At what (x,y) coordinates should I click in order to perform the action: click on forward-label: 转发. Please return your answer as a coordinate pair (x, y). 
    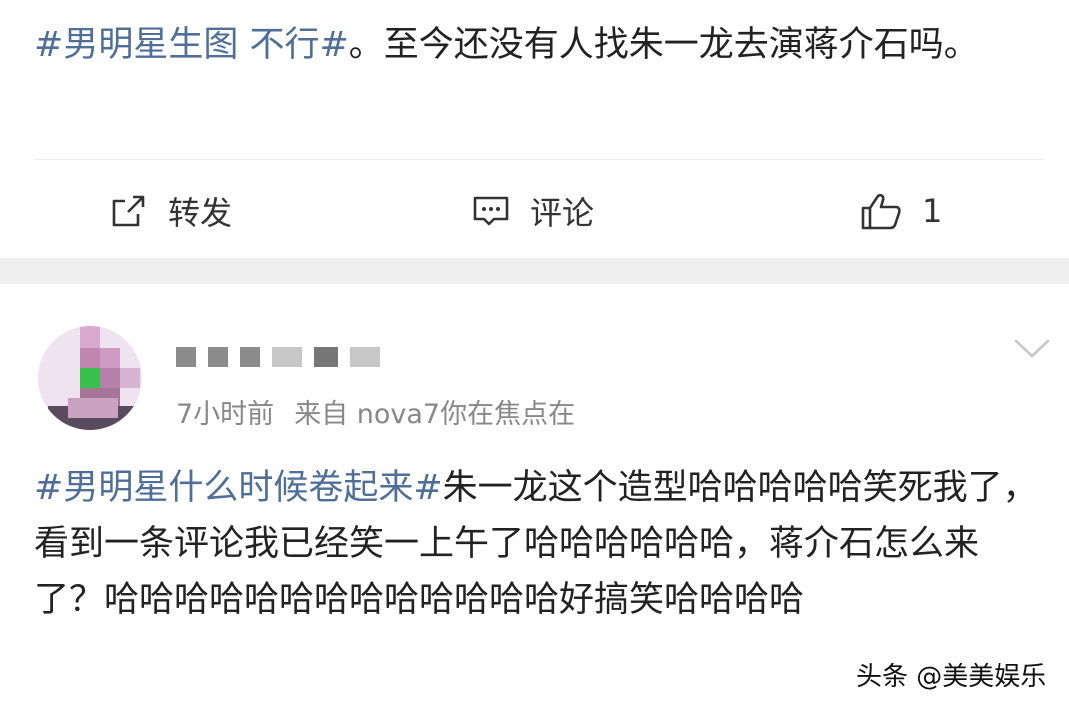
    Looking at the image, I should click on (200, 213).